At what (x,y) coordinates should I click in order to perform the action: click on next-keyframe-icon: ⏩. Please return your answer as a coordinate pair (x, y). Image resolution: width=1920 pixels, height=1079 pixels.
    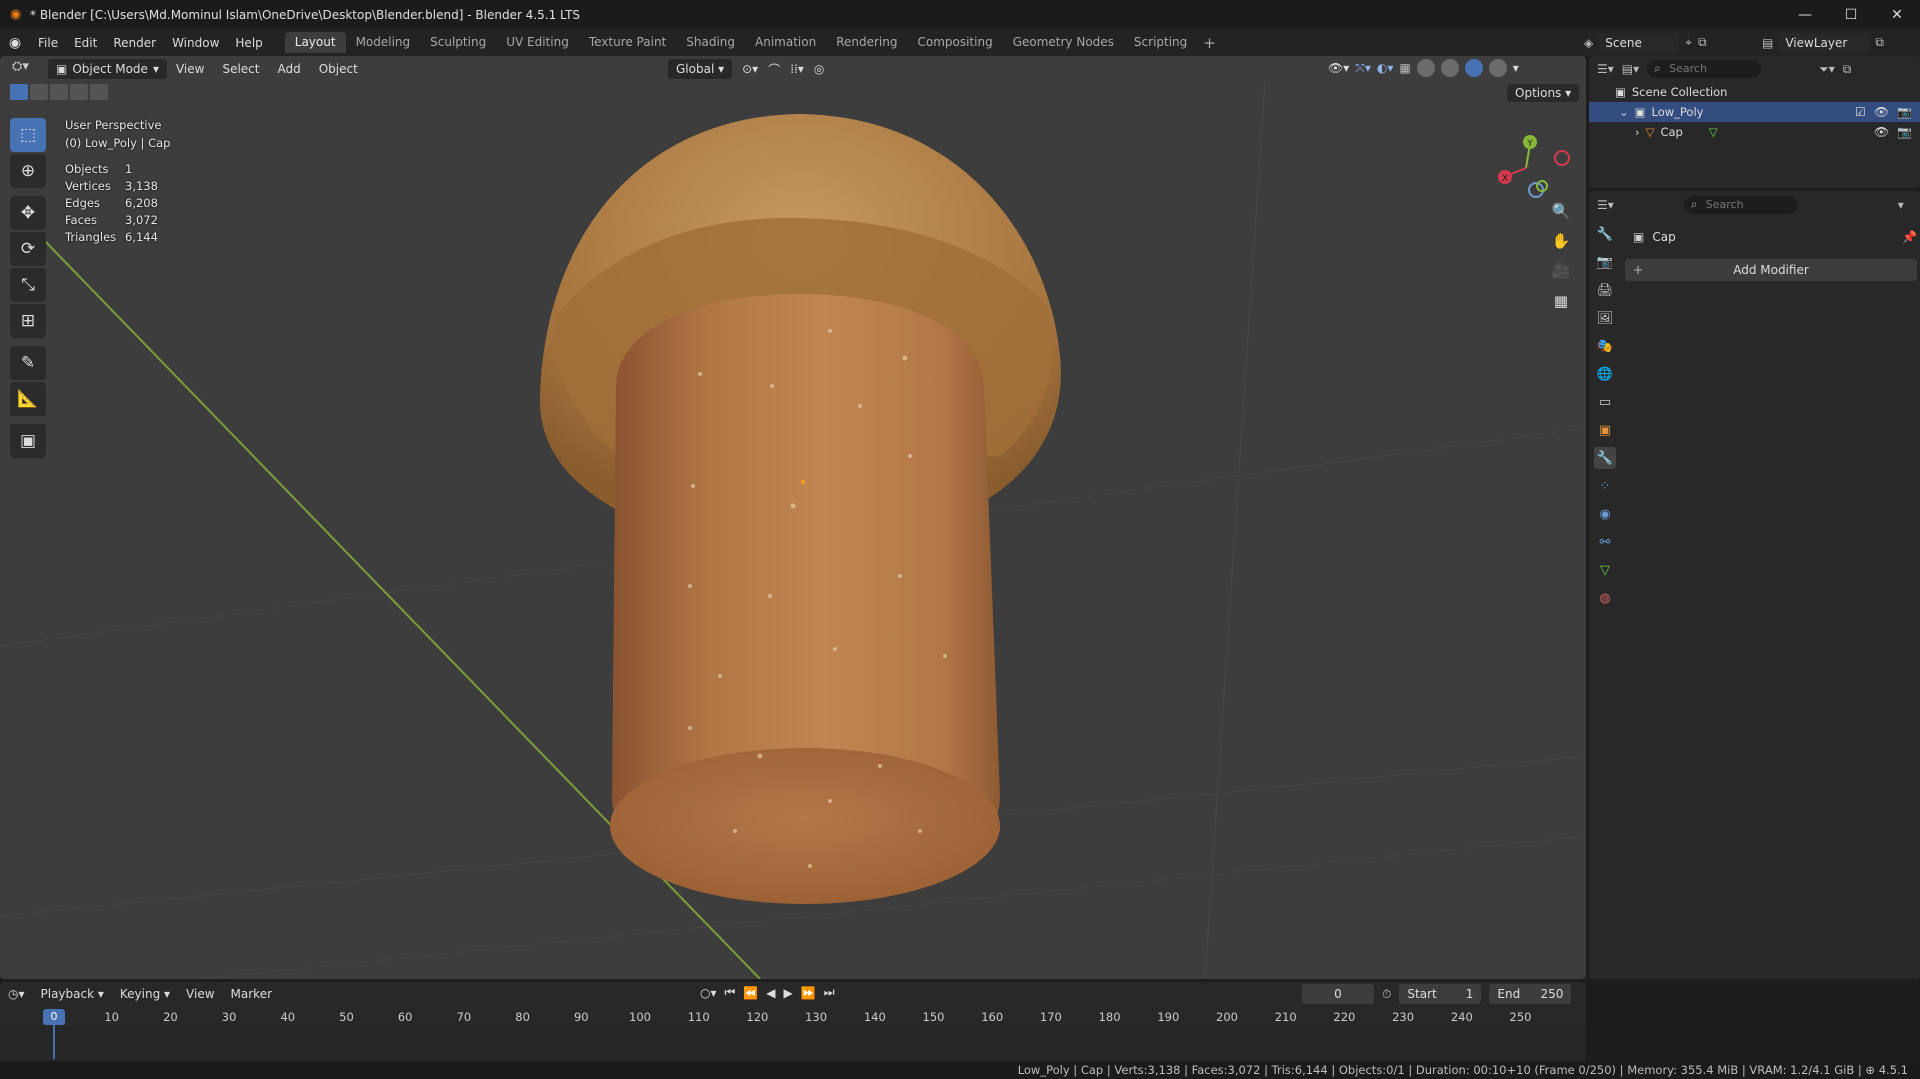
    Looking at the image, I should click on (808, 993).